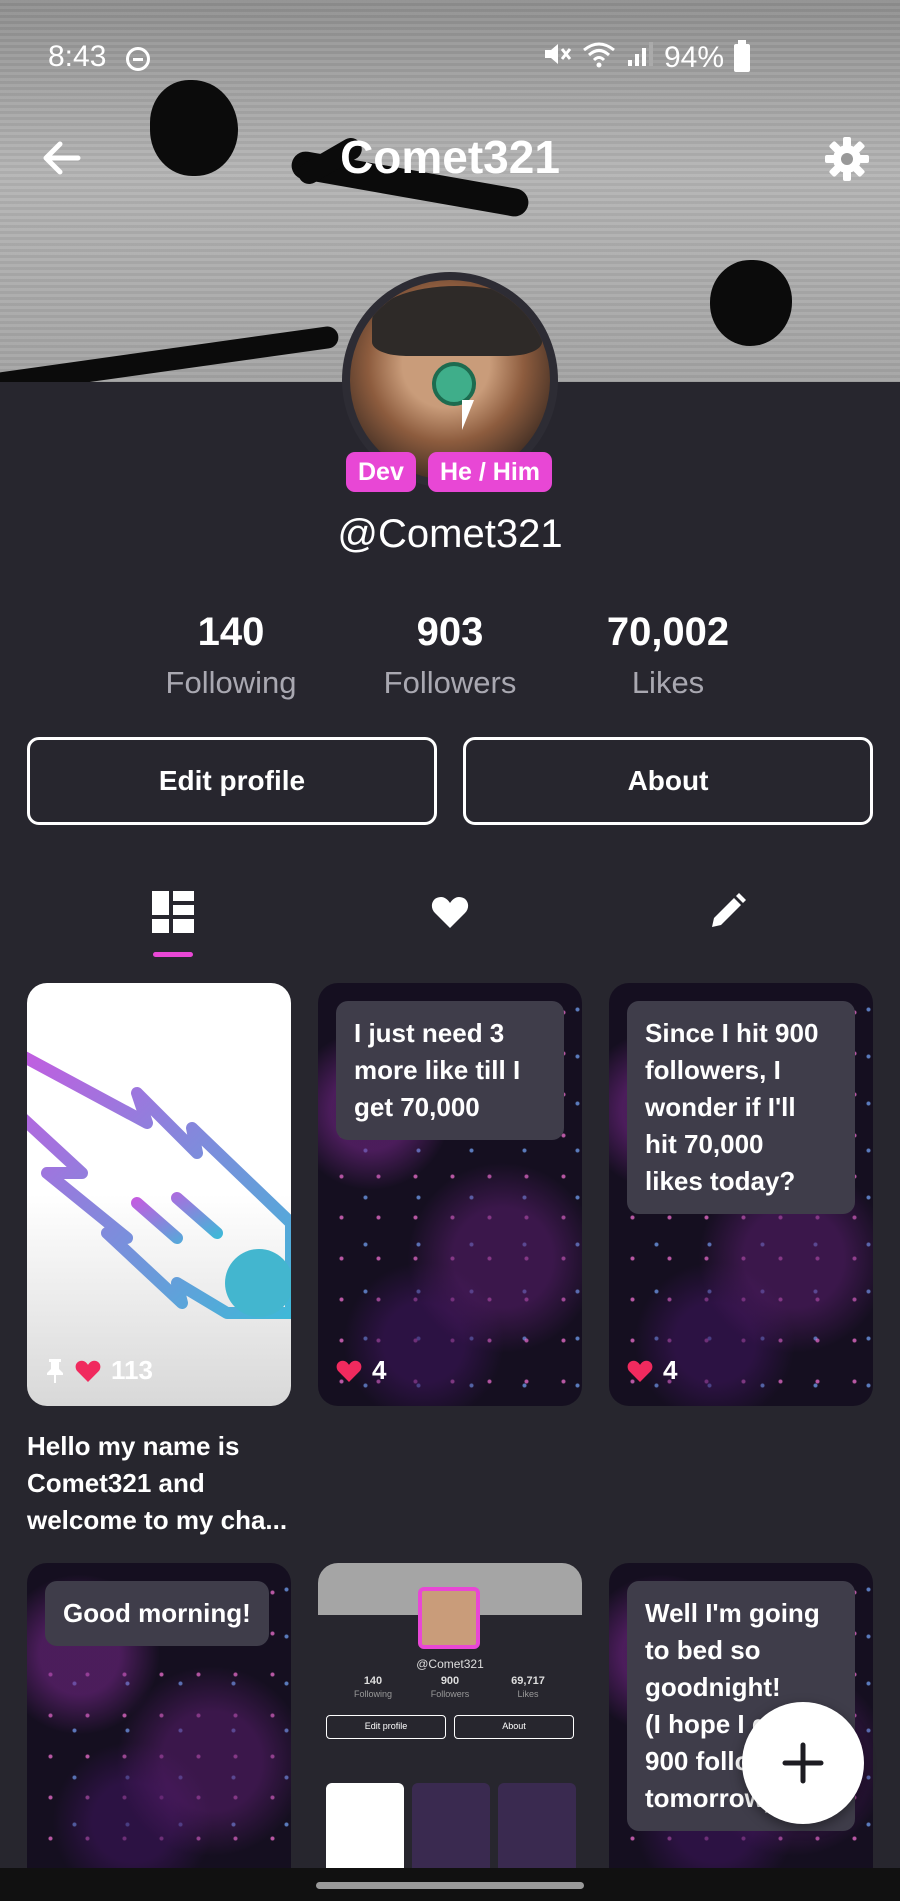 This screenshot has width=900, height=1901. What do you see at coordinates (231, 682) in the screenshot?
I see `stat-following-label: Following` at bounding box center [231, 682].